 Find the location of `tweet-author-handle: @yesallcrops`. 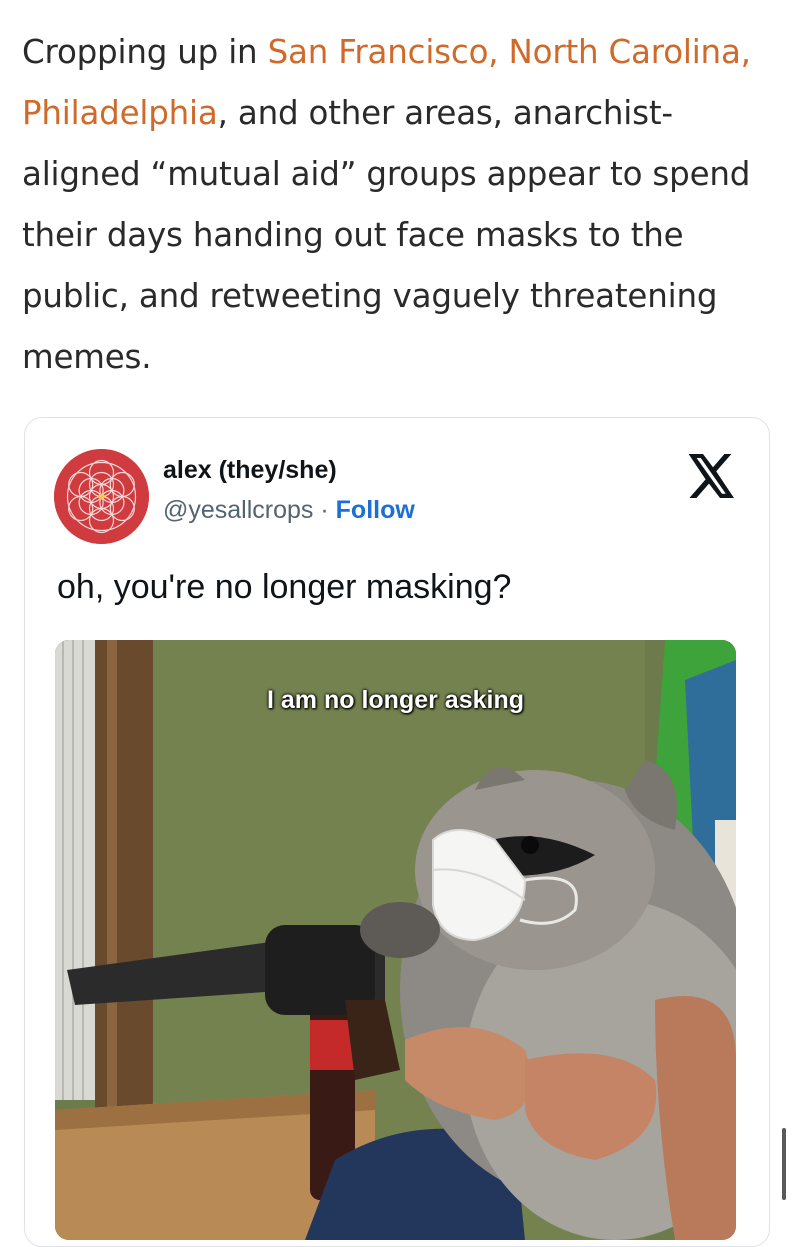

tweet-author-handle: @yesallcrops is located at coordinates (238, 510).